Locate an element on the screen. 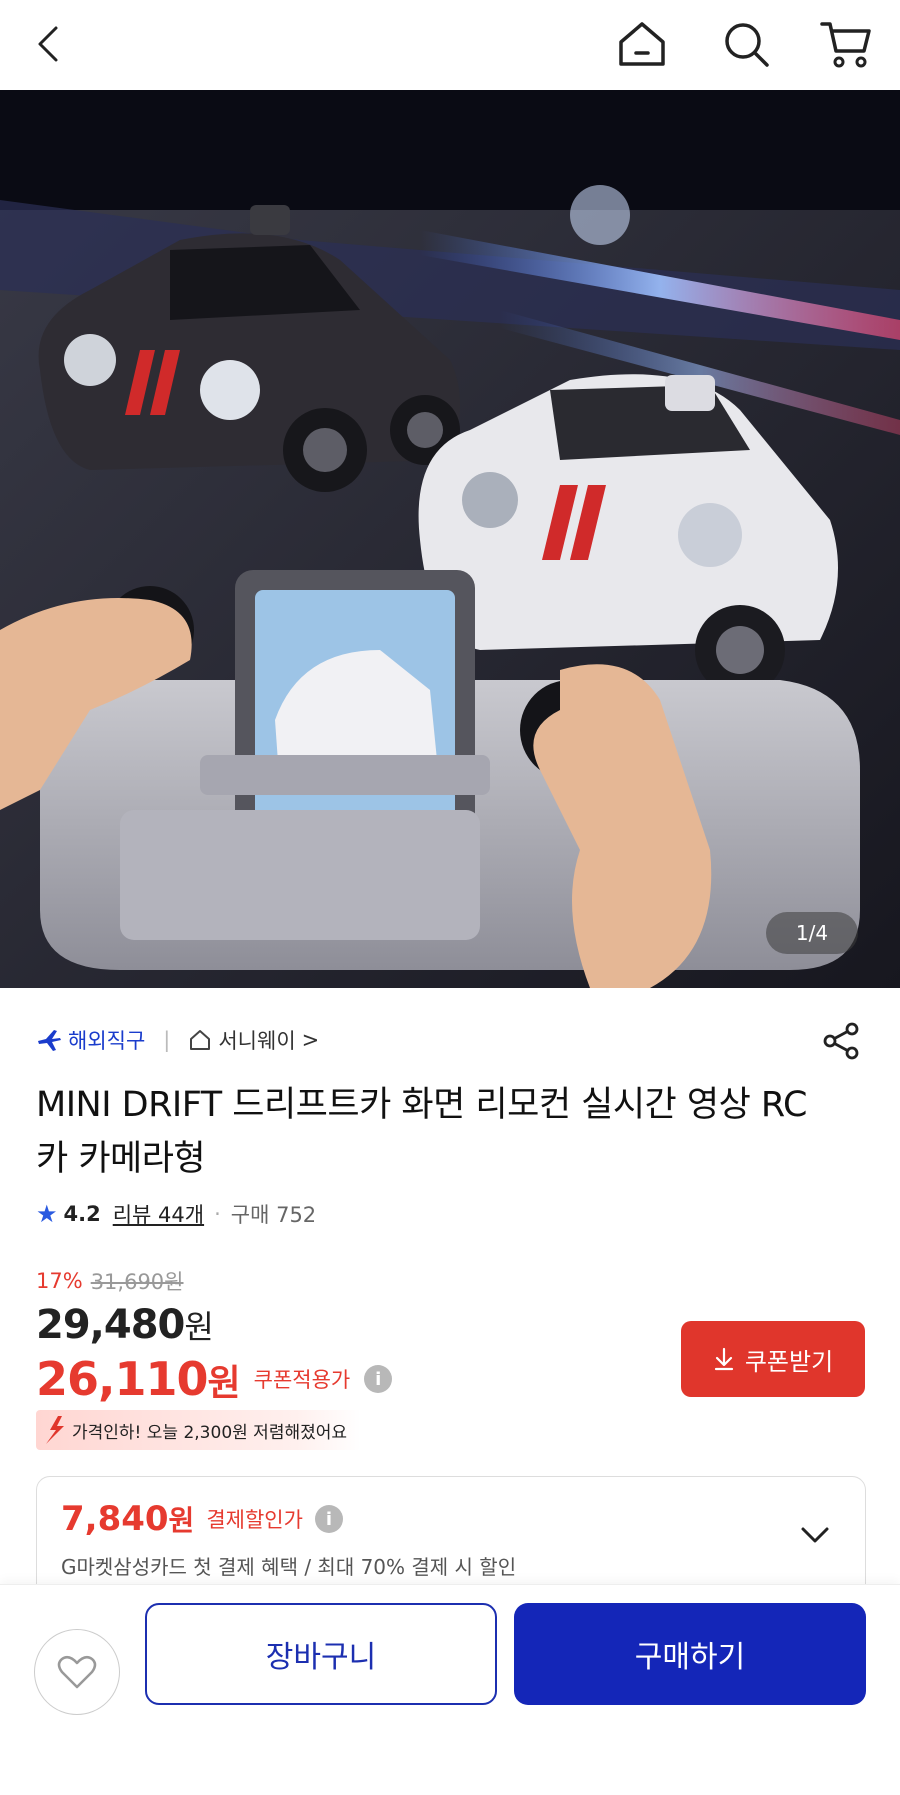 The image size is (900, 1795). sale-price-unit: 원 is located at coordinates (198, 1327).